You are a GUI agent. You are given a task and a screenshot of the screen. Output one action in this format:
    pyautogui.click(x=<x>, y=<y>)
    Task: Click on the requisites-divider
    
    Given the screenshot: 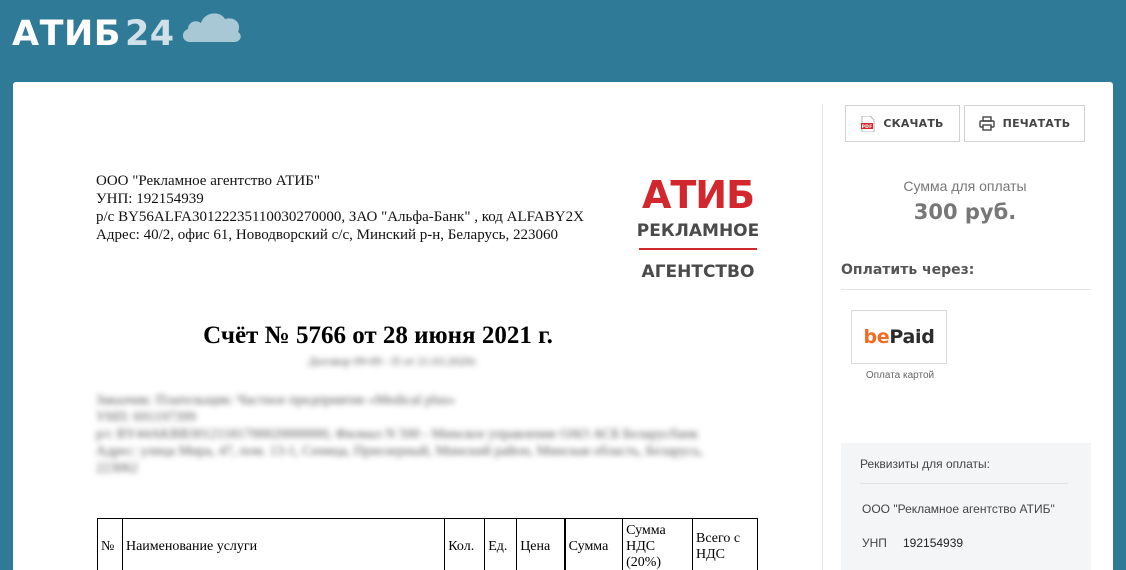 What is the action you would take?
    pyautogui.click(x=964, y=483)
    